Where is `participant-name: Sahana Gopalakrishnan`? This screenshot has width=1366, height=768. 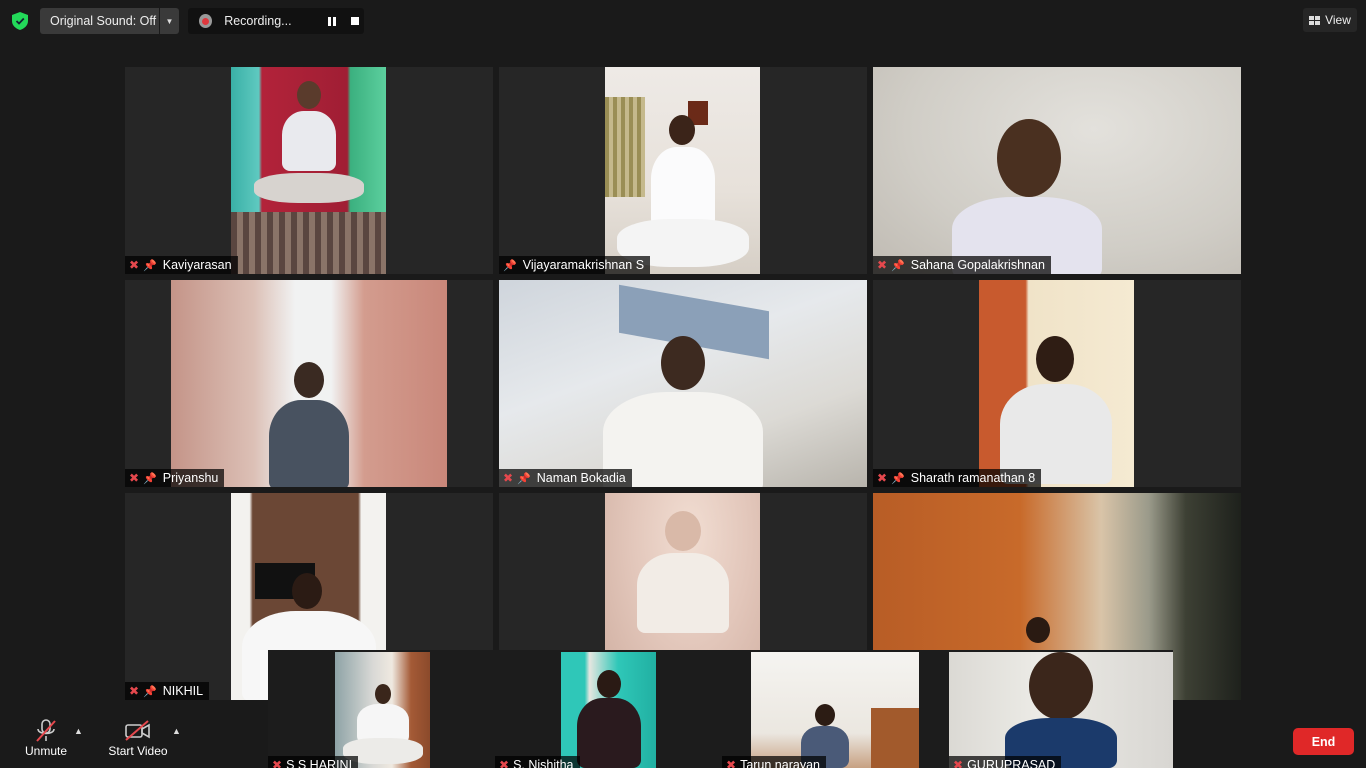 participant-name: Sahana Gopalakrishnan is located at coordinates (977, 265).